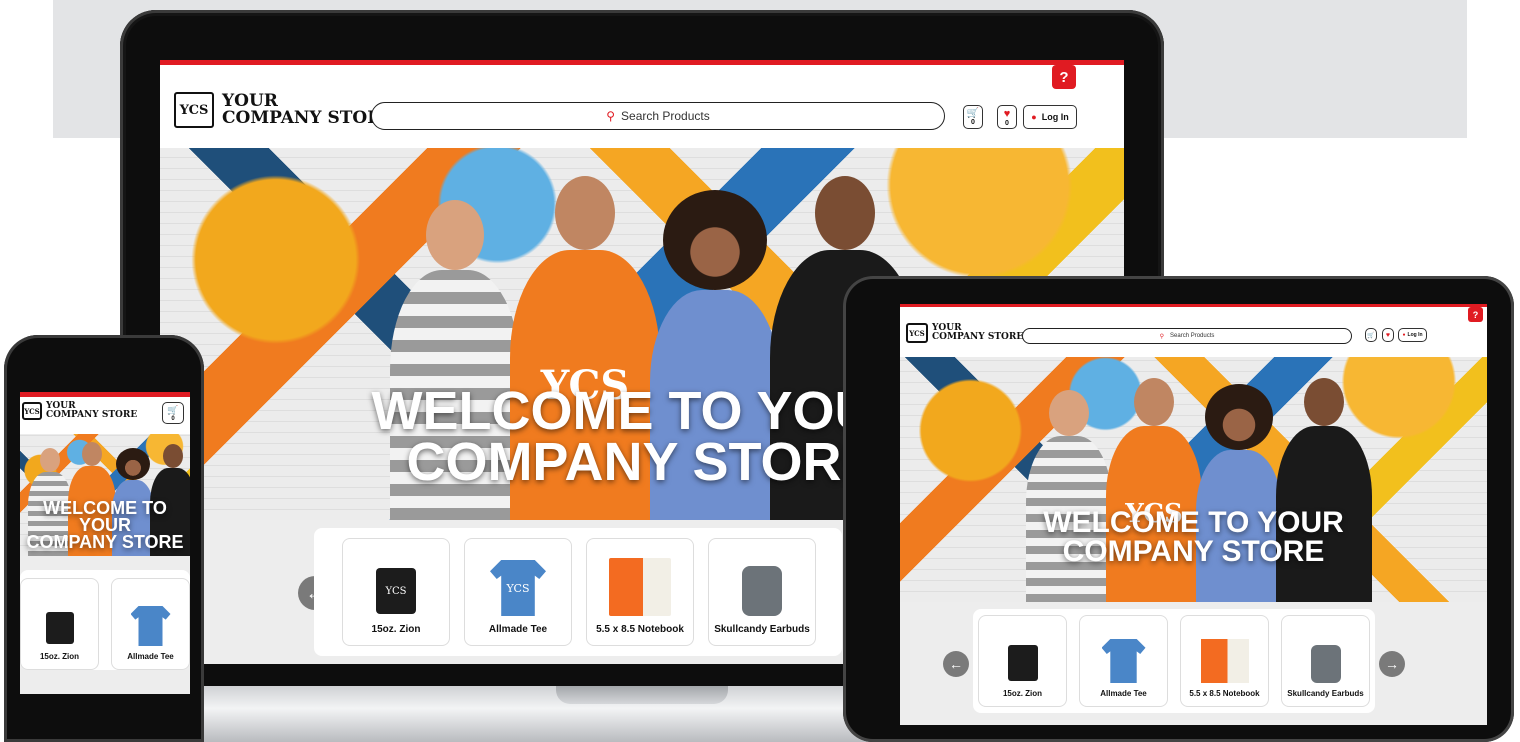 This screenshot has width=1520, height=742. Describe the element at coordinates (1199, 490) in the screenshot. I see `hero-models: YCS` at that location.